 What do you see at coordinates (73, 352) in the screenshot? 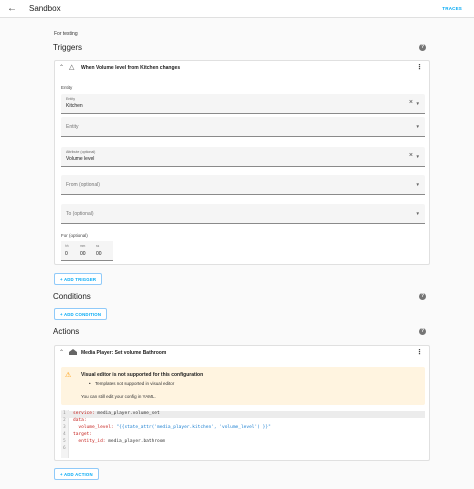
I see `speaker-icon` at bounding box center [73, 352].